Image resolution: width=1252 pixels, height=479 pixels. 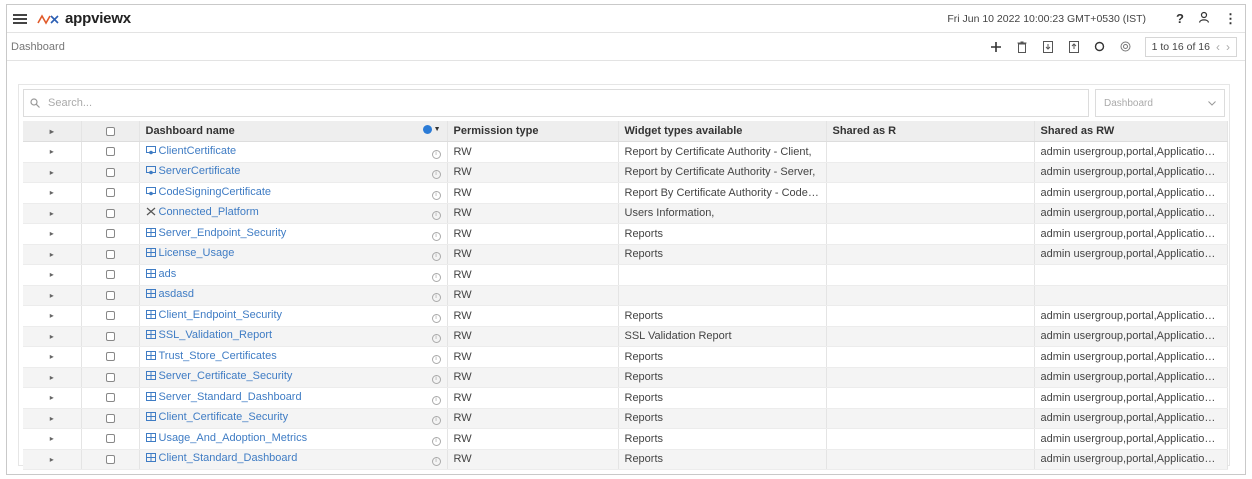 I want to click on dashboard-link: Client_Standard_Dashboard, so click(x=228, y=458).